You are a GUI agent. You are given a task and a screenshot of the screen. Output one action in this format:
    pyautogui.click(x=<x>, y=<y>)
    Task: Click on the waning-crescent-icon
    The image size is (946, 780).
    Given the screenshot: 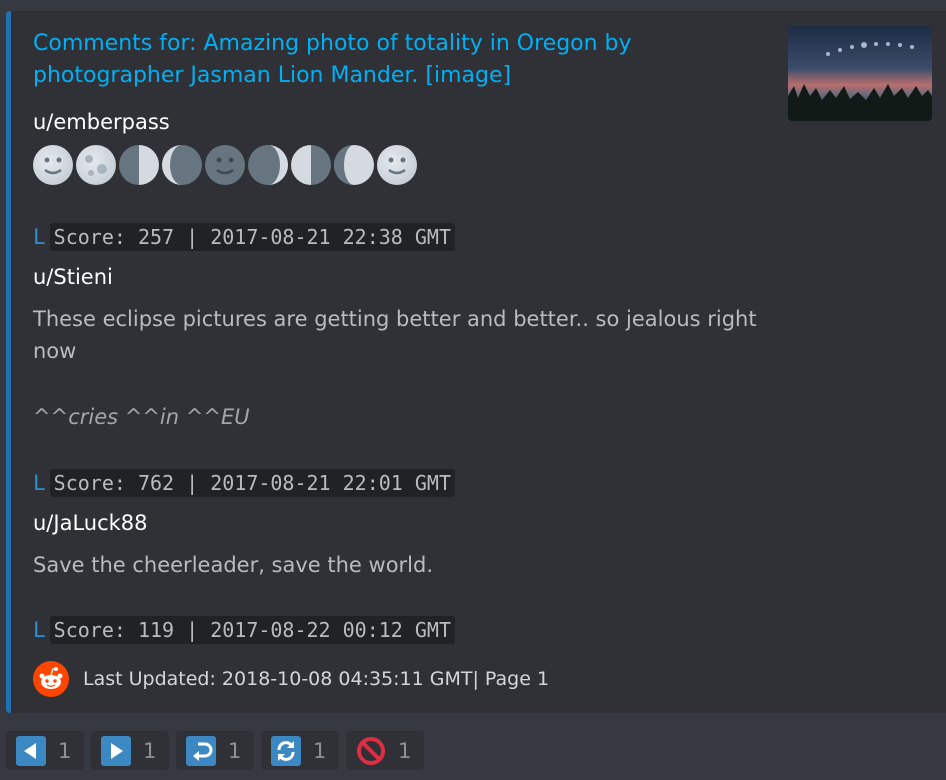 What is the action you would take?
    pyautogui.click(x=268, y=165)
    